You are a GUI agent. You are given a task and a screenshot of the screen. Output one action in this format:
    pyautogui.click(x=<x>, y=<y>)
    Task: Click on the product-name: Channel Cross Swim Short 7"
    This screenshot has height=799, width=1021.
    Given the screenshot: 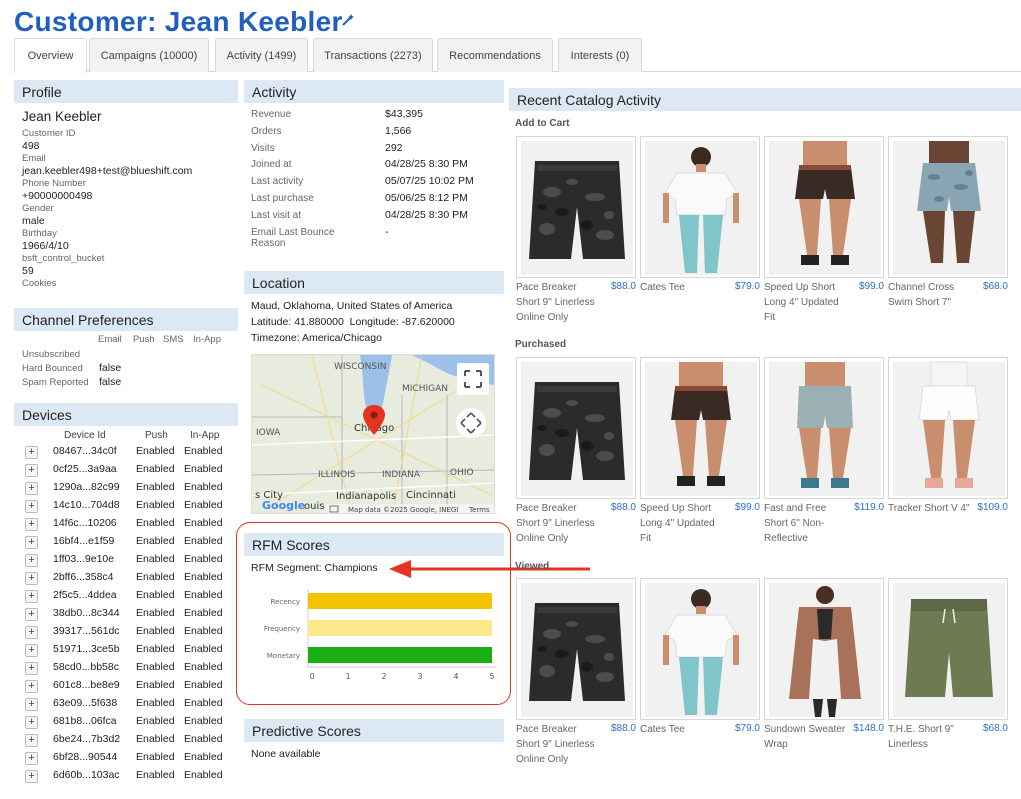 What is the action you would take?
    pyautogui.click(x=929, y=295)
    